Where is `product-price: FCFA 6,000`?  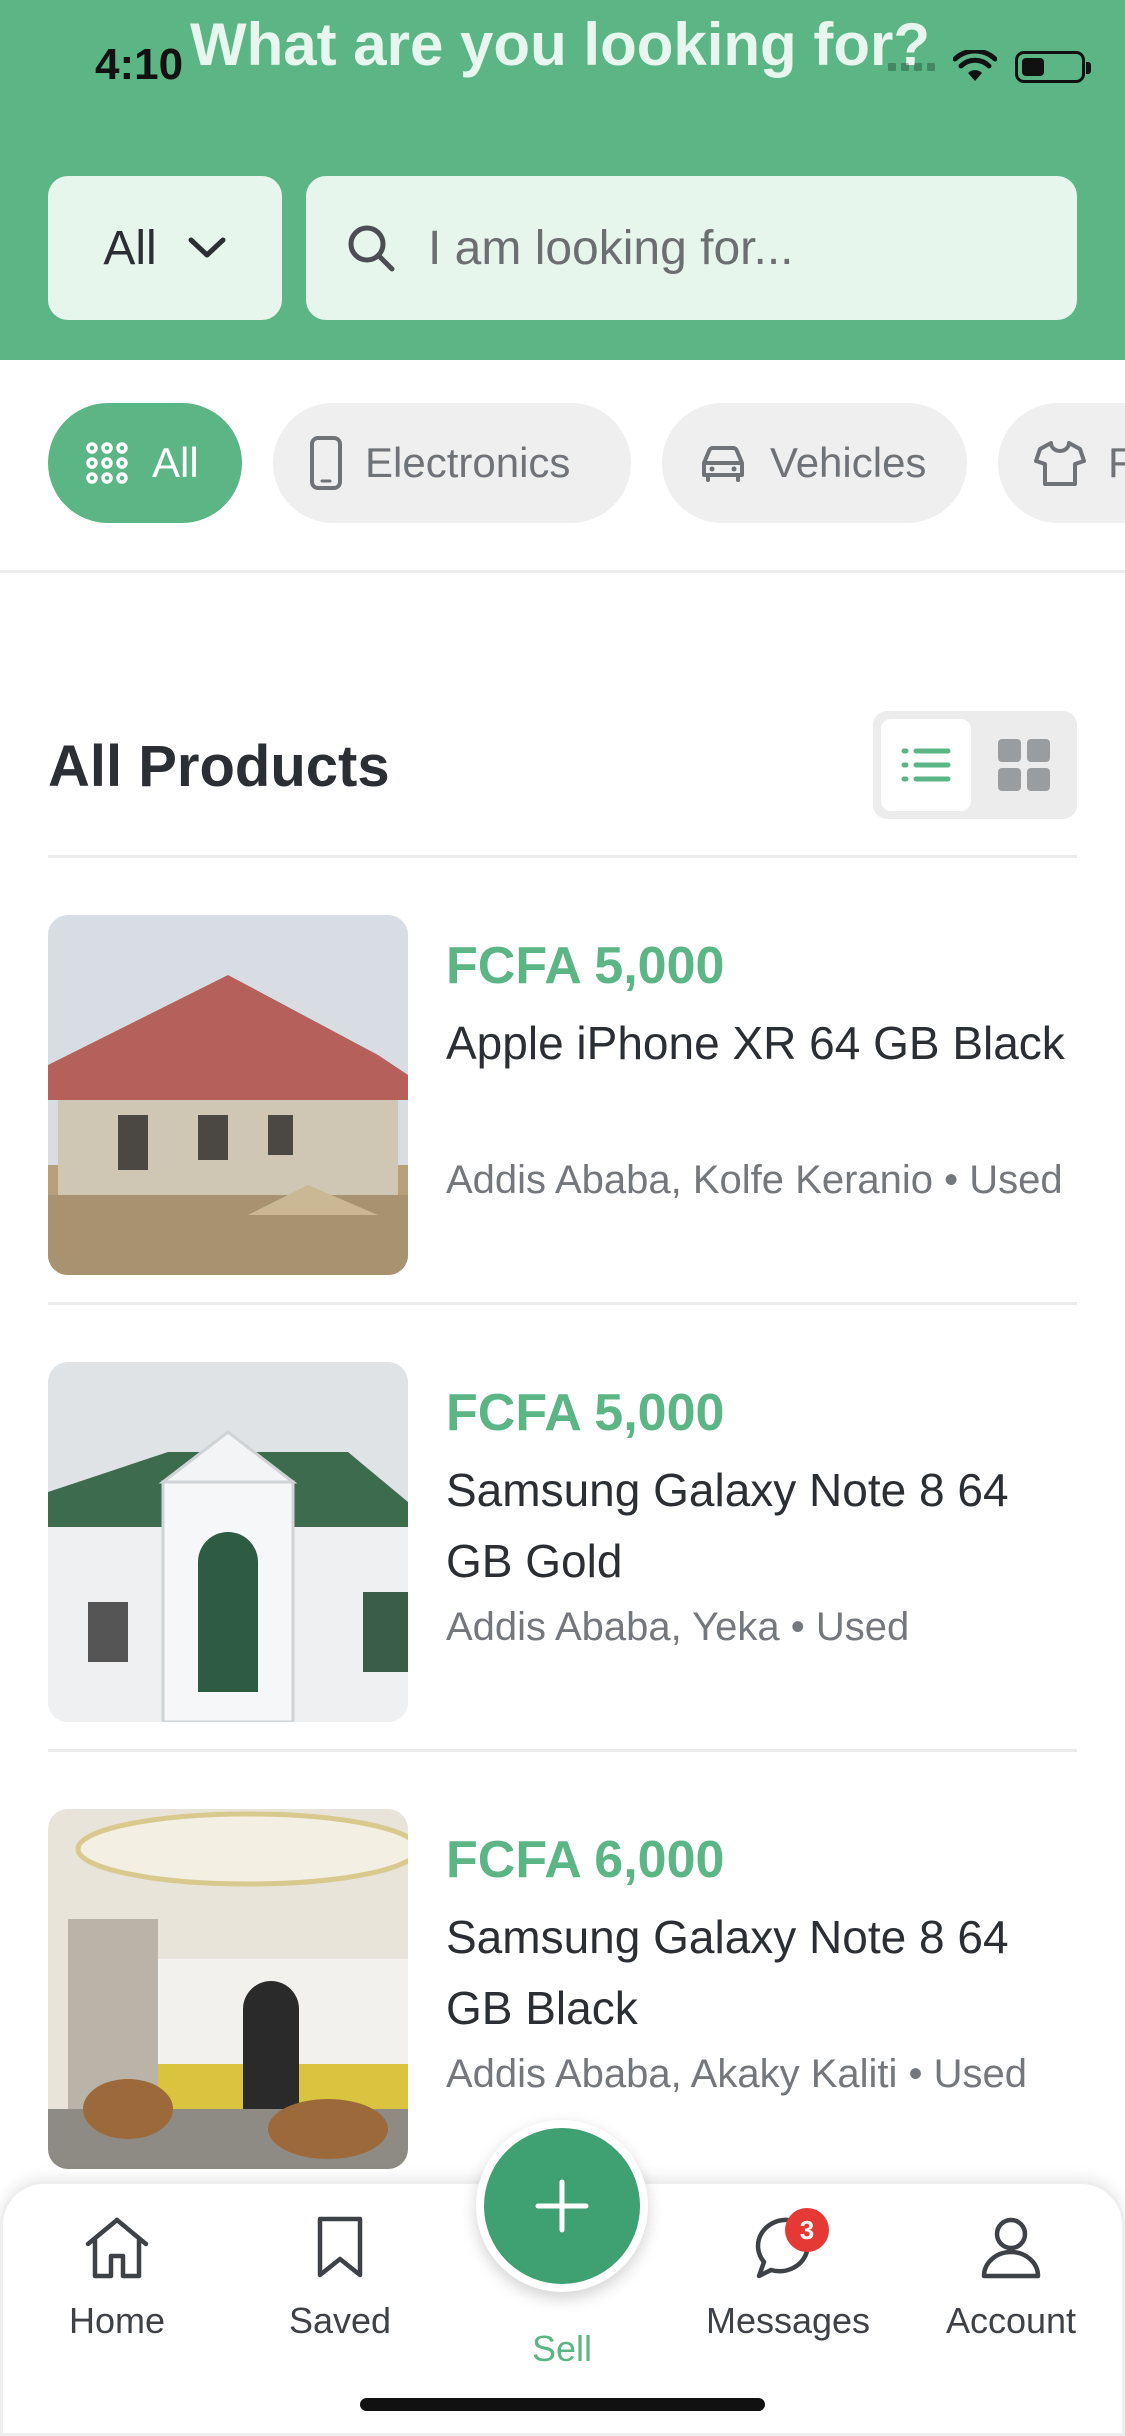
product-price: FCFA 6,000 is located at coordinates (585, 1860).